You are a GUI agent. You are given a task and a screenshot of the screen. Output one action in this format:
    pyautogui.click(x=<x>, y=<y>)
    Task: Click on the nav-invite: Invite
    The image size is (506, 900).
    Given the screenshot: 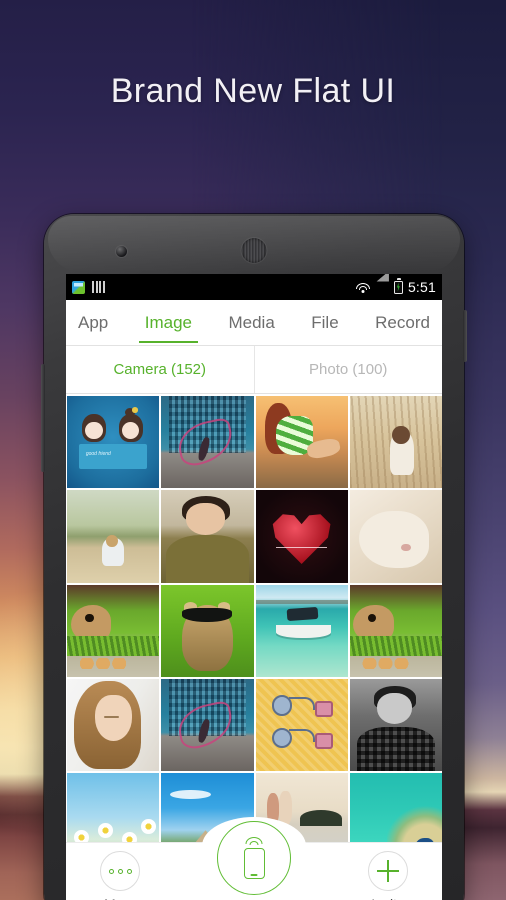 What is the action you would take?
    pyautogui.click(x=388, y=875)
    